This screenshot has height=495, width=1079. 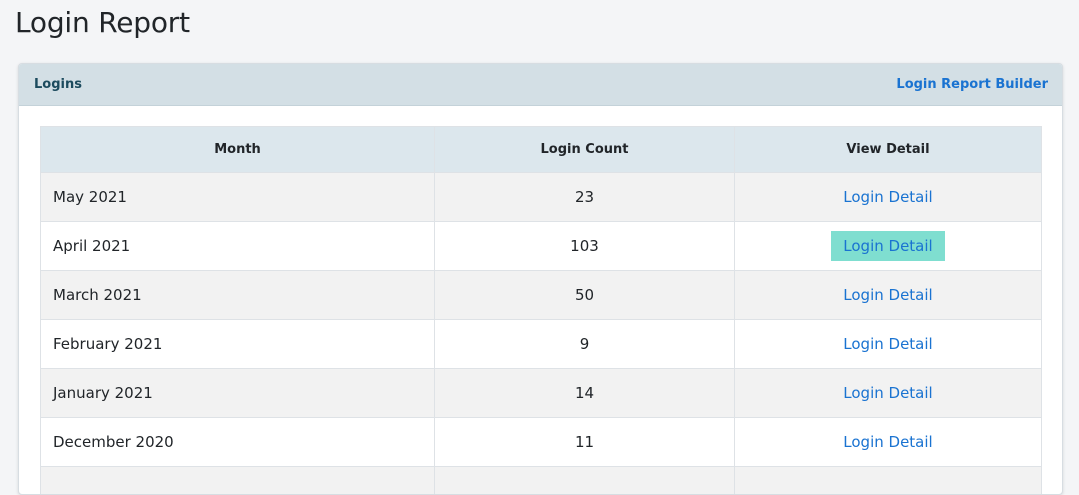 I want to click on login-count-cell: 9, so click(x=585, y=344).